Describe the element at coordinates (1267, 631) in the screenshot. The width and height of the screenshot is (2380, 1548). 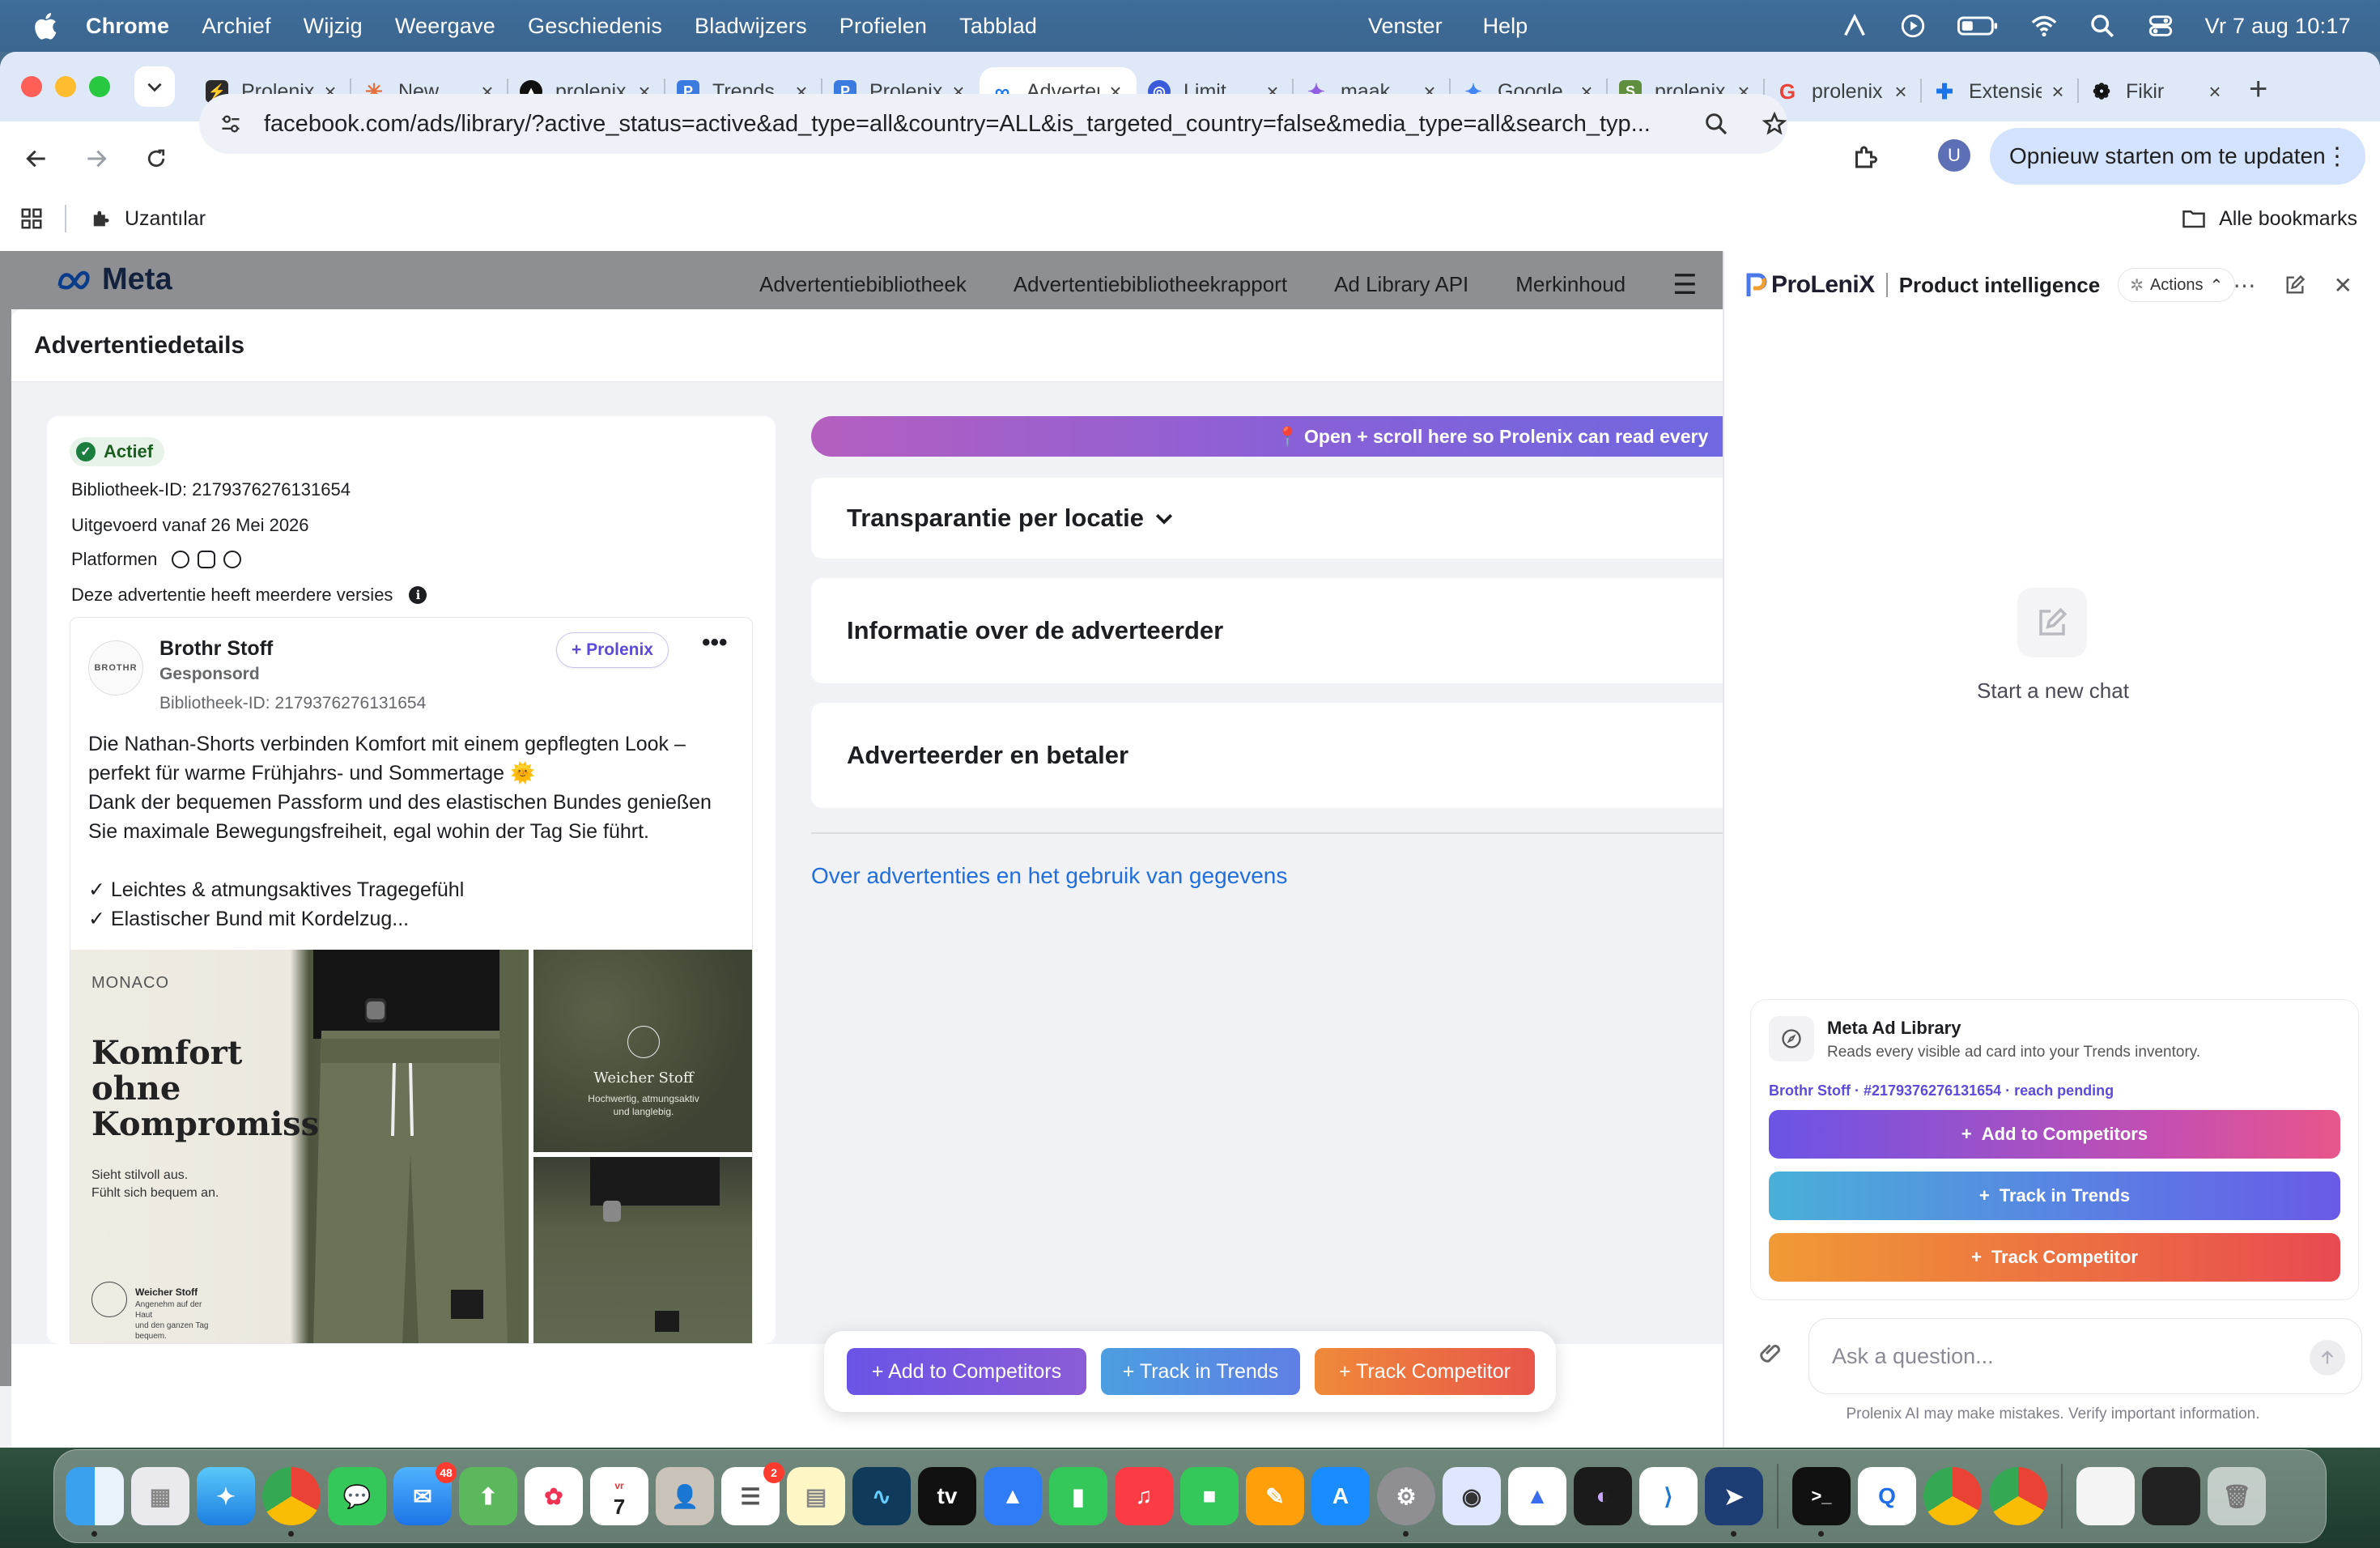
I see `section-adverteerder-info: Informatie over de adverteerder` at that location.